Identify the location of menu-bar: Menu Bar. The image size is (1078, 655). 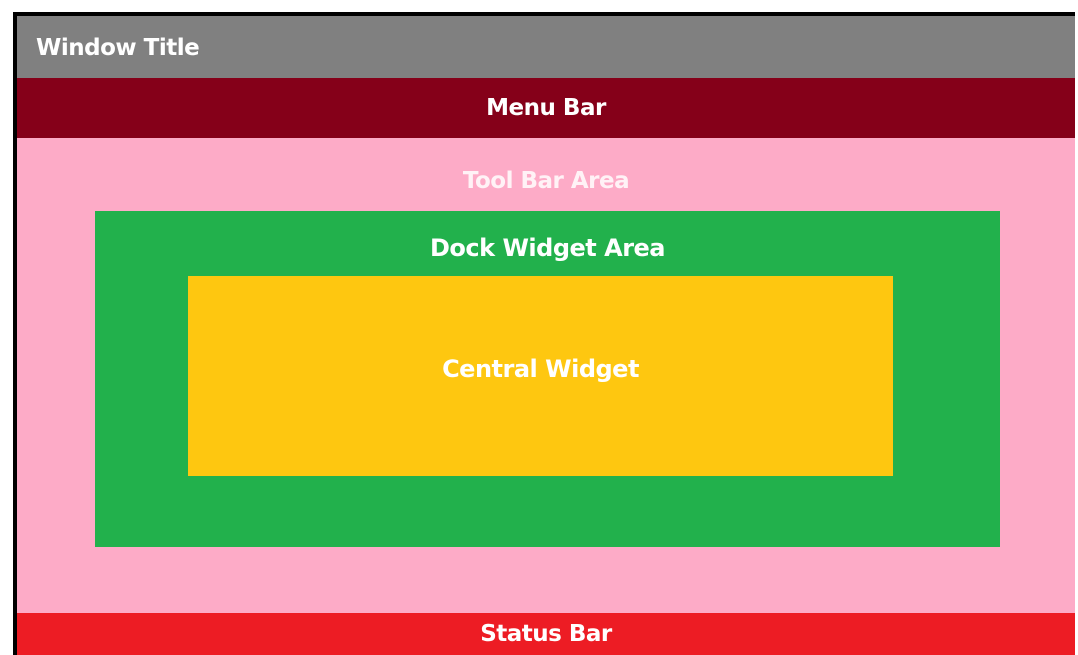
(546, 108).